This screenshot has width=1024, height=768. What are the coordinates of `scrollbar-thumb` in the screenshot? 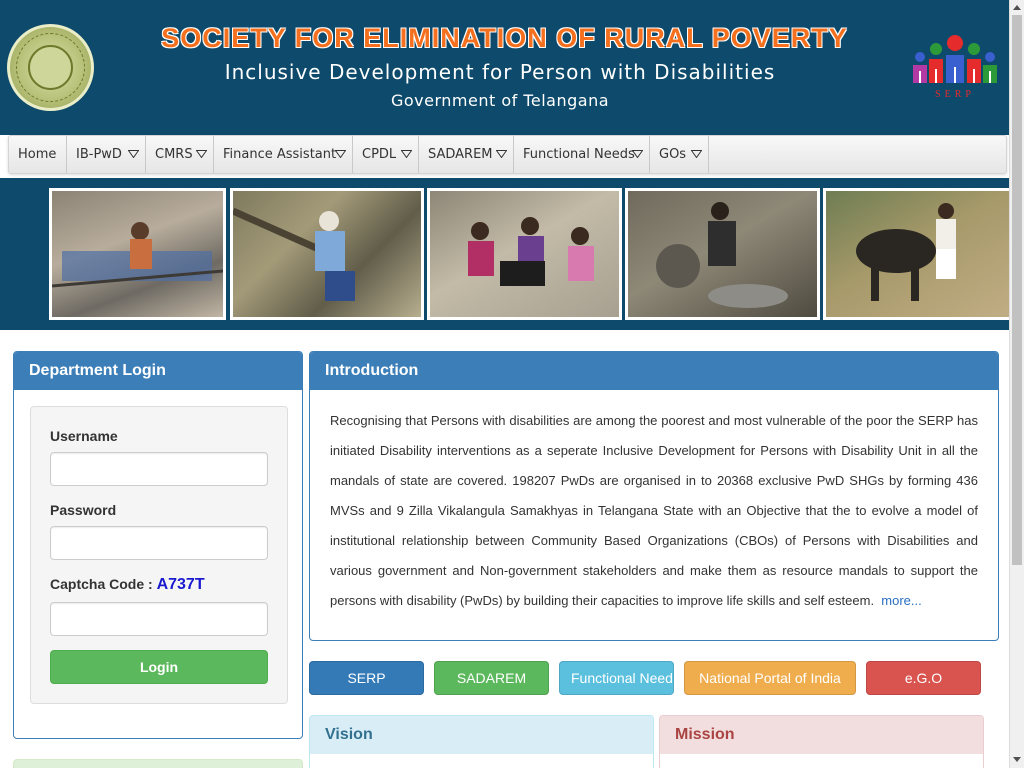 It's located at (1017, 290).